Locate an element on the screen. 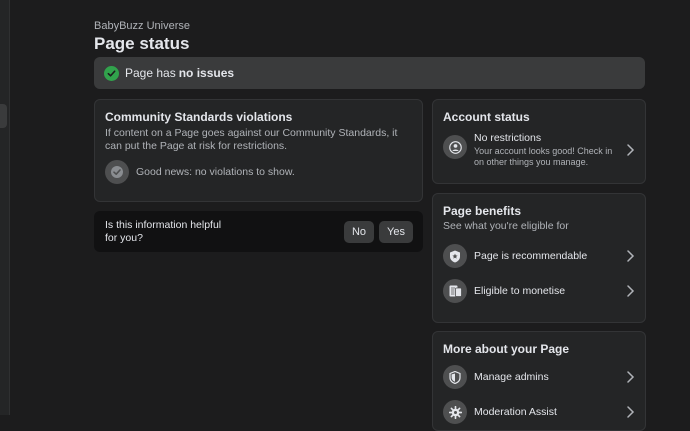 Image resolution: width=690 pixels, height=431 pixels. more-row-manage-admins: Manage admins is located at coordinates (539, 377).